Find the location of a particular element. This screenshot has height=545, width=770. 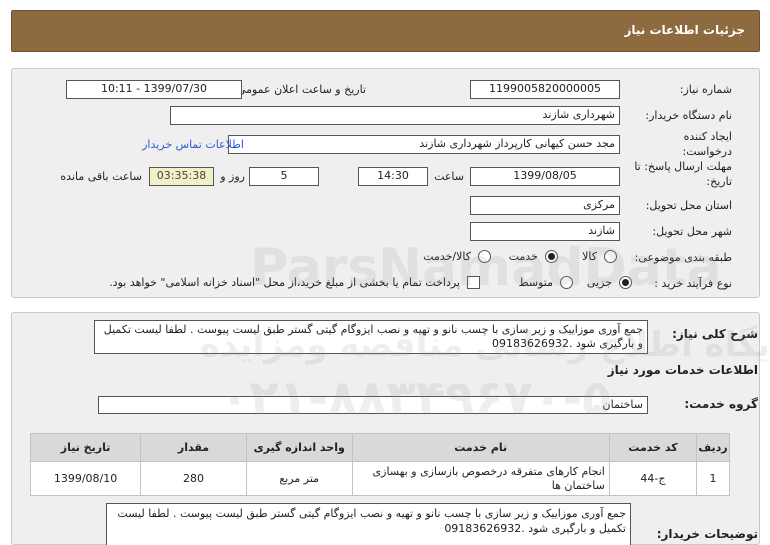

column-header-service-code: کد خدمت is located at coordinates (653, 447).